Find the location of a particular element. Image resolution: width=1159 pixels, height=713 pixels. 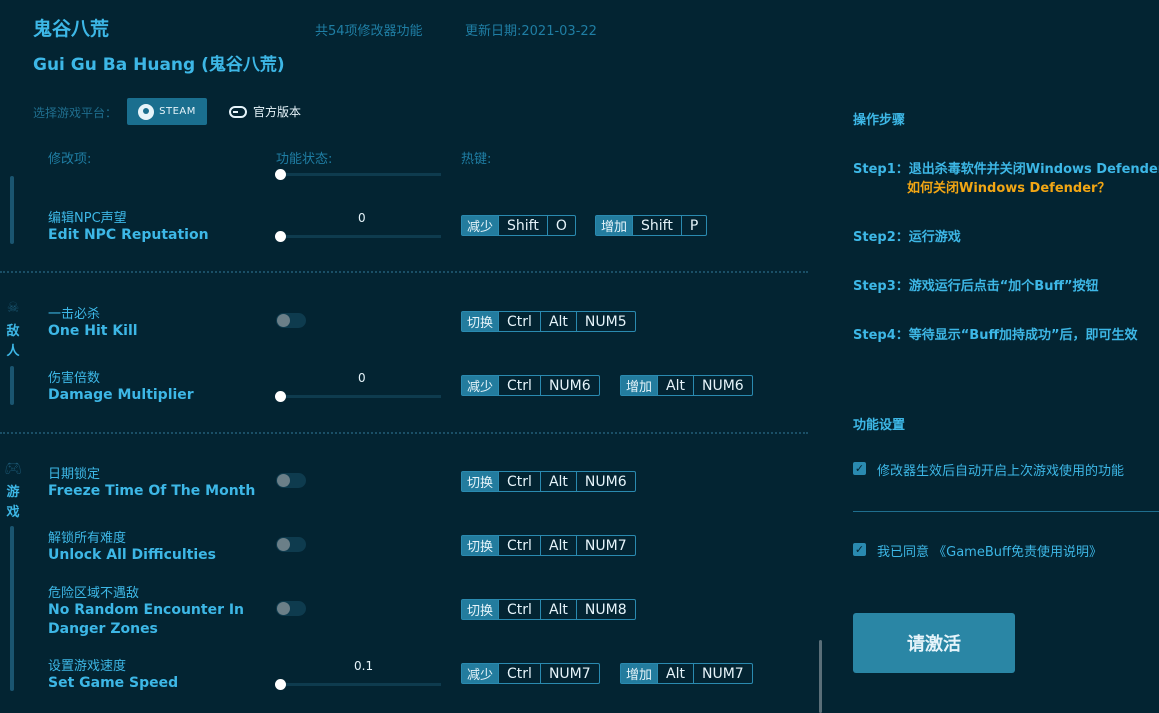

agree-label: 我已同意 《GameBuff免责使用说明》 is located at coordinates (989, 550).